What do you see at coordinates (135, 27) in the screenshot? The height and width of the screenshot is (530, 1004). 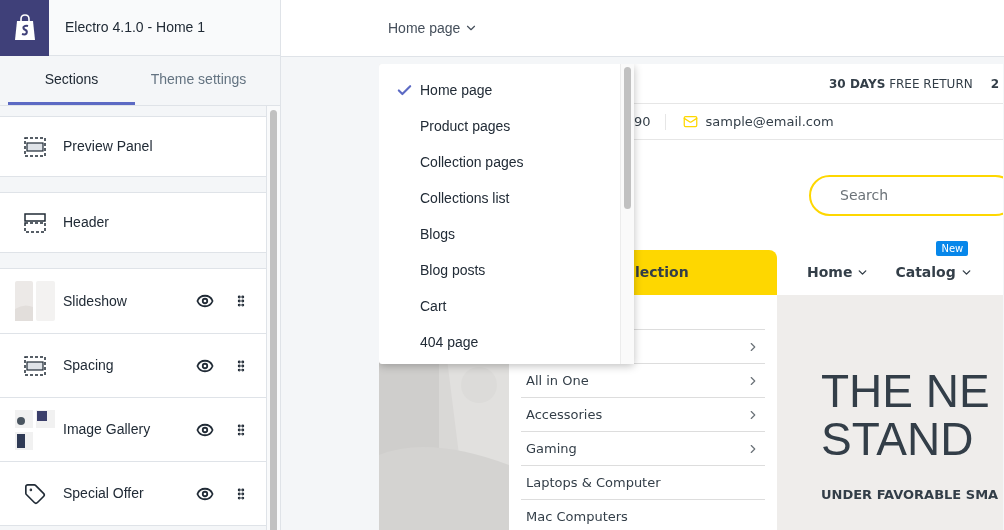 I see `theme-title: Electro 4.1.0 - Home 1` at bounding box center [135, 27].